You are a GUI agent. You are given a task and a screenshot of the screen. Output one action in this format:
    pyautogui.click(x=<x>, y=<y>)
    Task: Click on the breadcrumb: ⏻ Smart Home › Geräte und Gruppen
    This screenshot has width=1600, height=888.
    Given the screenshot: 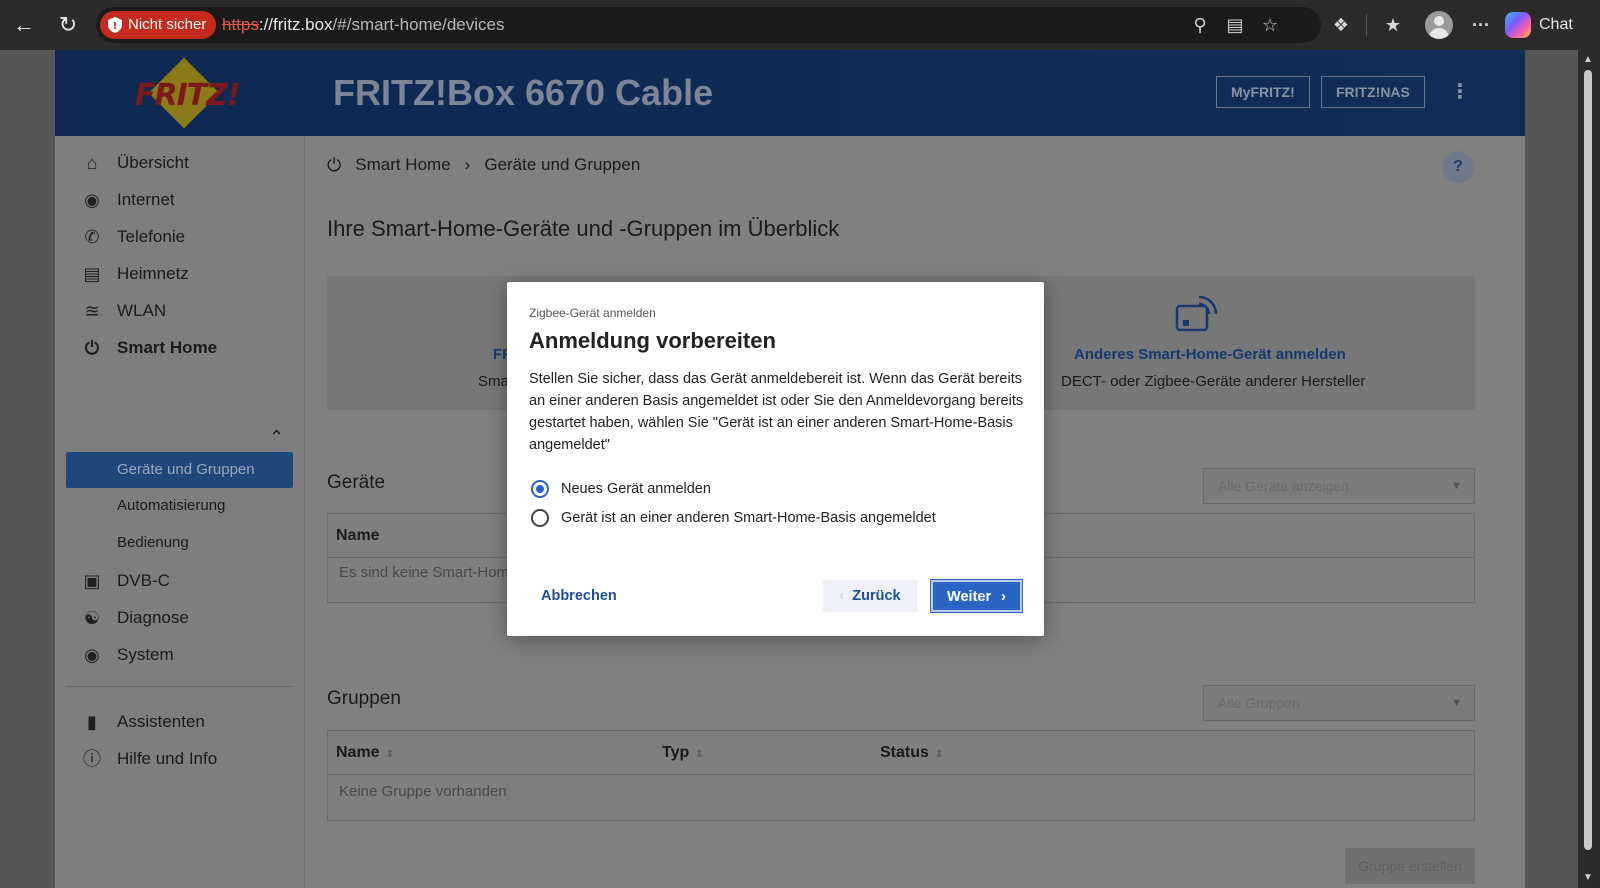 What is the action you would take?
    pyautogui.click(x=483, y=165)
    